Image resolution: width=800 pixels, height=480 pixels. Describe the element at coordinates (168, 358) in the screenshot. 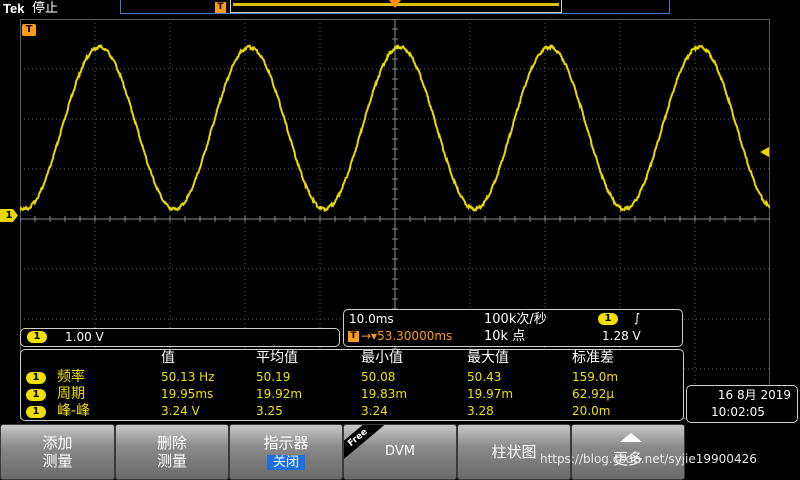

I see `col-header-value: 值` at that location.